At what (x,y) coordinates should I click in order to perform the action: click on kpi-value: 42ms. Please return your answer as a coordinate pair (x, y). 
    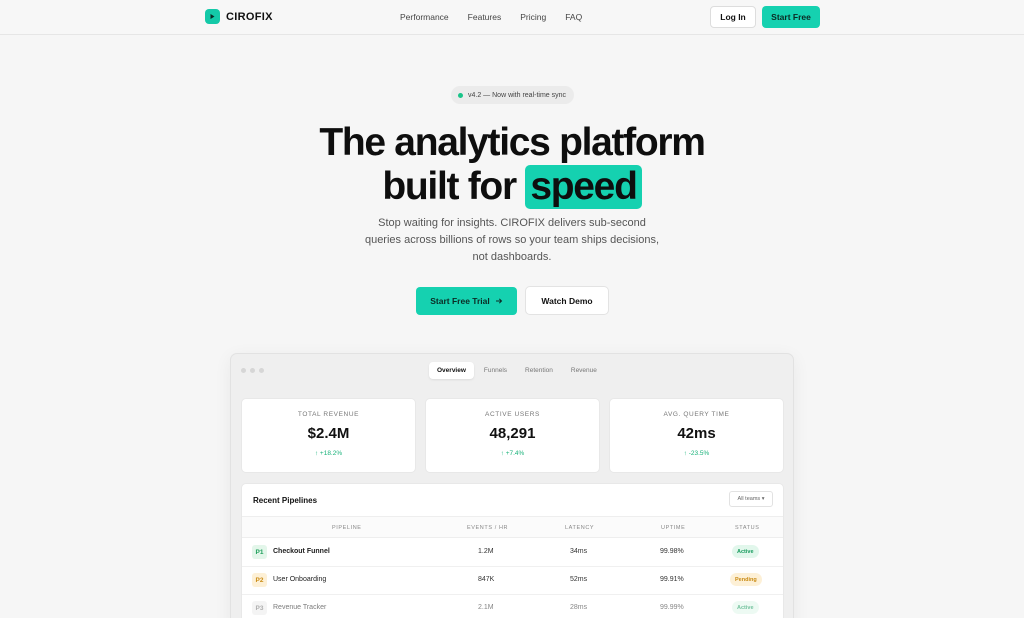
    Looking at the image, I should click on (696, 433).